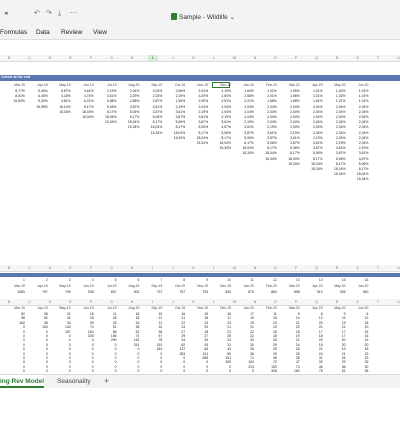  Describe the element at coordinates (313, 280) in the screenshot. I see `cell: 14` at that location.